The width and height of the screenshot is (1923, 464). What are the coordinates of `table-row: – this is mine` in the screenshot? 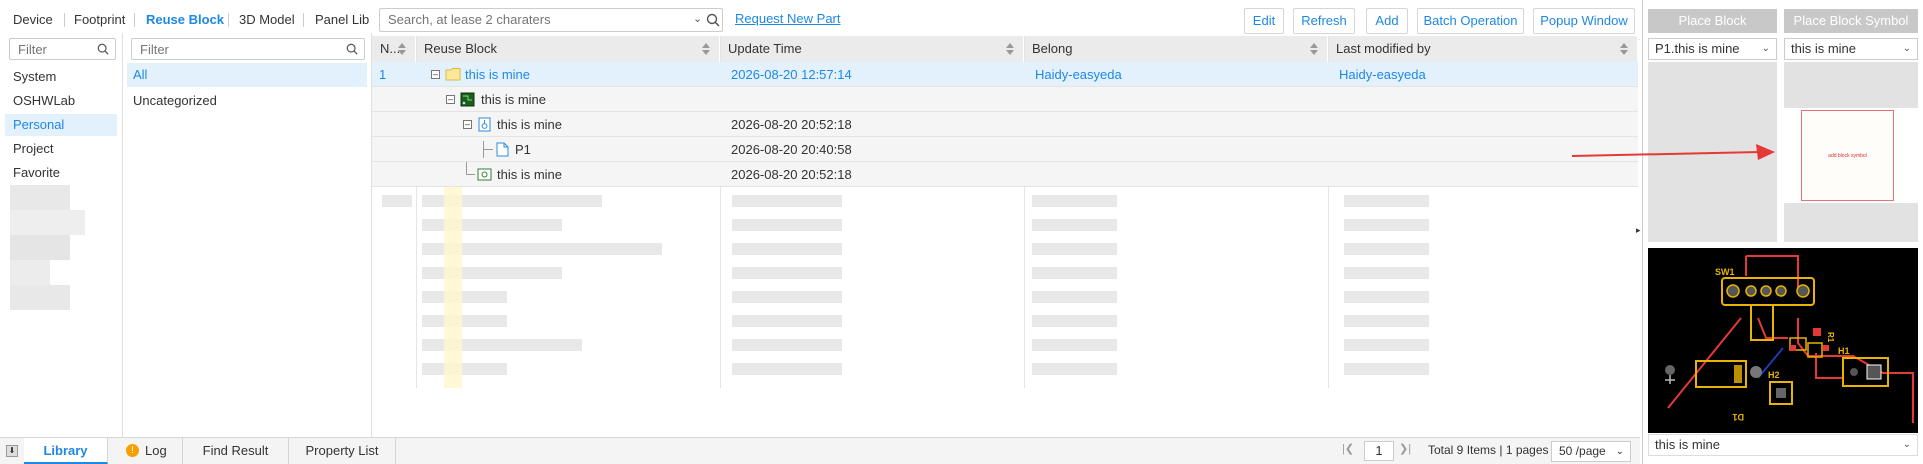 It's located at (1005, 99).